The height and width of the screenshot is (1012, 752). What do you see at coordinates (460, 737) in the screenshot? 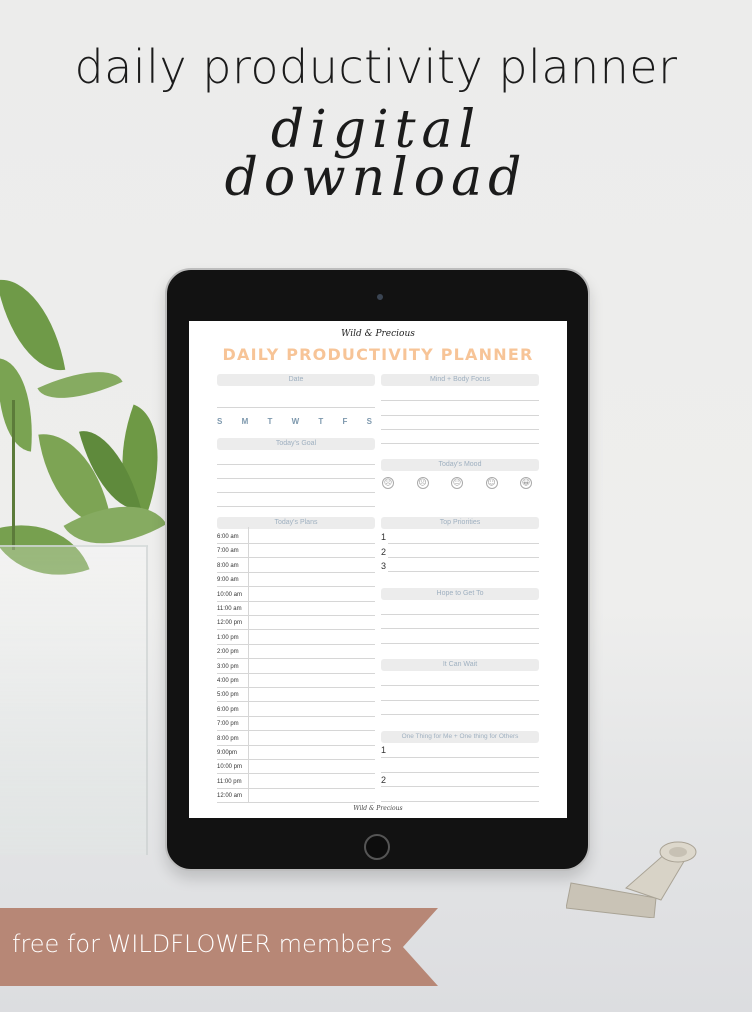
I see `one-thing-header: One Thing for Me + One thing for Others` at bounding box center [460, 737].